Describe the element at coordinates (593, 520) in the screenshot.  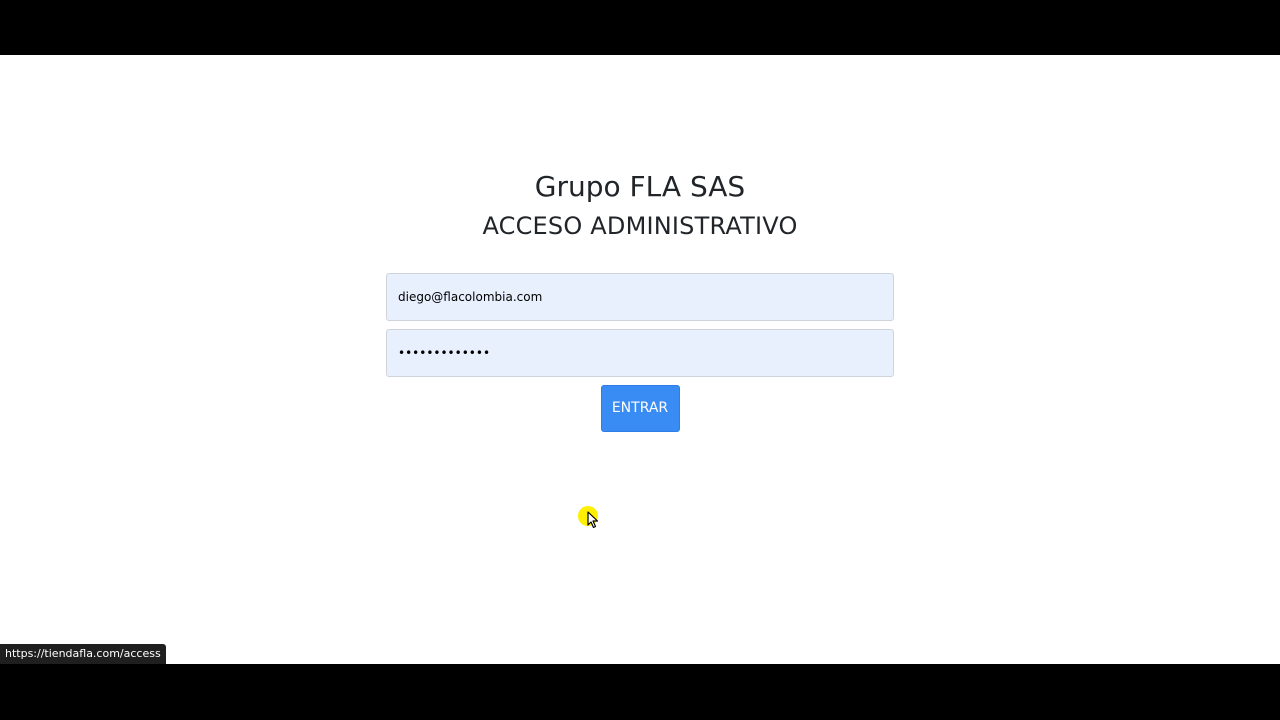
I see `cursor-arrow-icon` at that location.